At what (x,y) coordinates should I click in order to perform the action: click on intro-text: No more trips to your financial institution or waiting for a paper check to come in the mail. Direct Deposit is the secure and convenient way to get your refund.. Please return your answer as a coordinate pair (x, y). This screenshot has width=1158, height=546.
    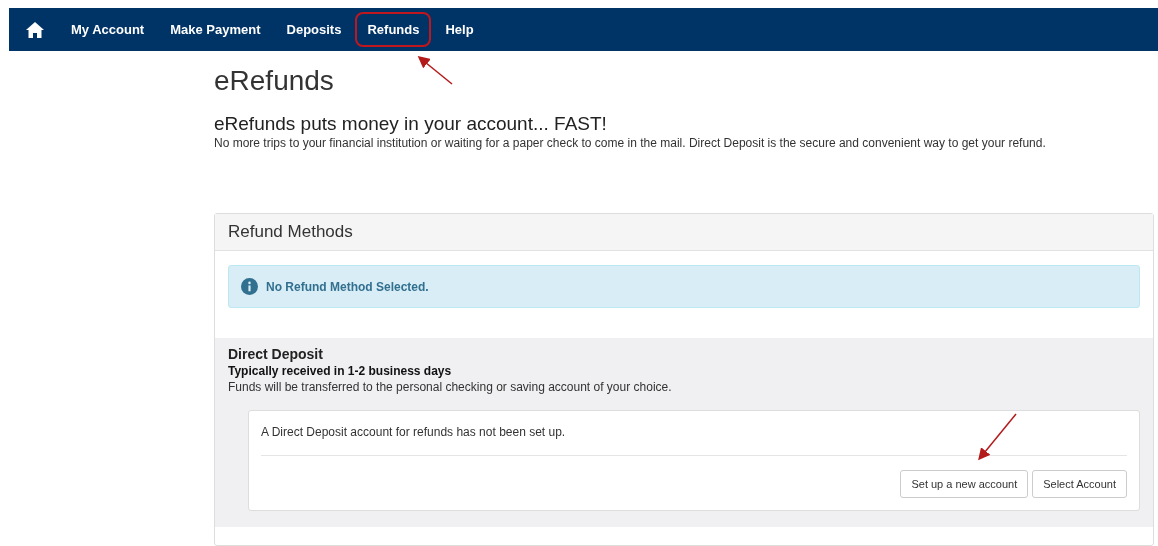
    Looking at the image, I should click on (630, 143).